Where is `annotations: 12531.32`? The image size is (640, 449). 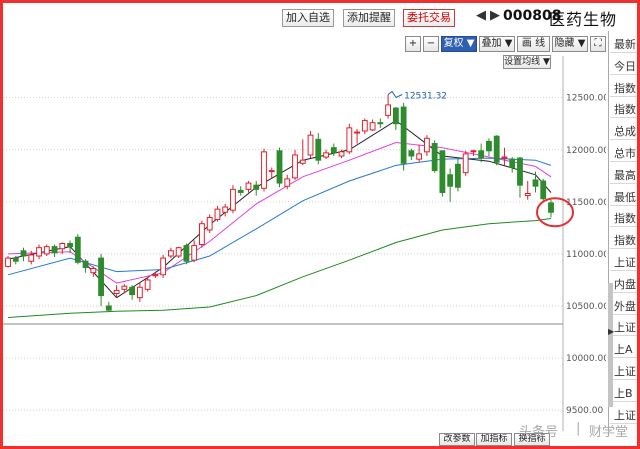
annotations: 12531.32 is located at coordinates (480, 159).